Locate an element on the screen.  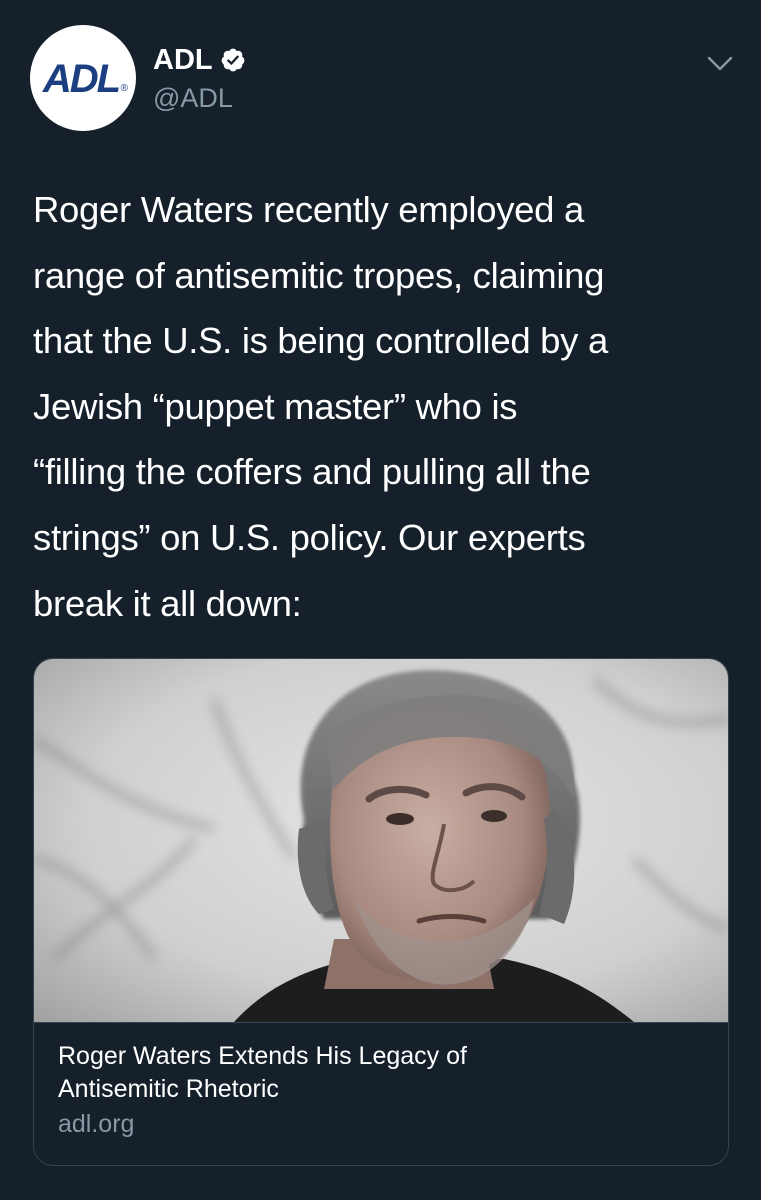
tweet-text-line: range of antisemitic tropes, claiming is located at coordinates (319, 275).